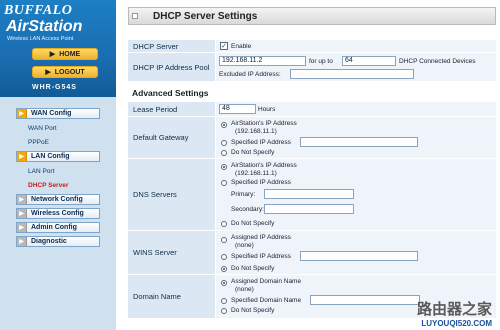  Describe the element at coordinates (437, 61) in the screenshot. I see `connected-devices-label: DHCP Connected Devices` at that location.